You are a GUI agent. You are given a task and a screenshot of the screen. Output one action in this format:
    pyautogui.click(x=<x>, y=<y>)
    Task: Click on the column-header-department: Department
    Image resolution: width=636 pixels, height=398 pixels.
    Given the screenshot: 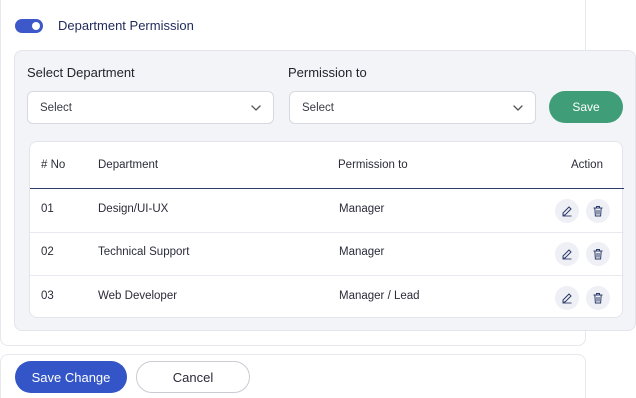 What is the action you would take?
    pyautogui.click(x=128, y=165)
    